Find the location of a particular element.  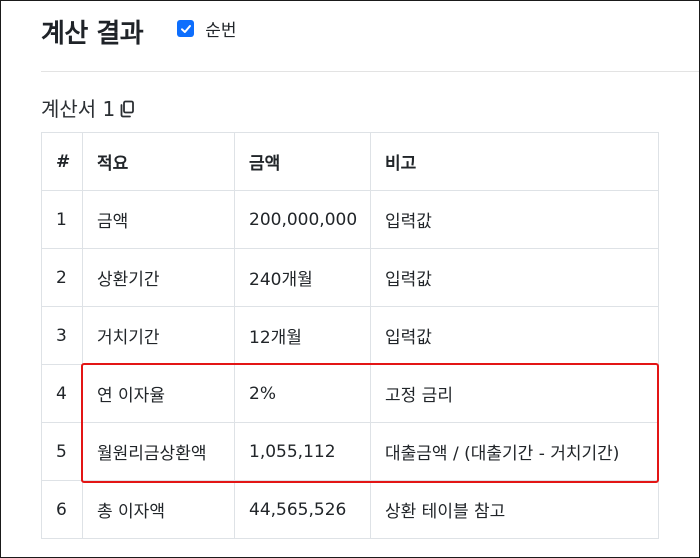

row-description: 총 이자액 is located at coordinates (158, 509).